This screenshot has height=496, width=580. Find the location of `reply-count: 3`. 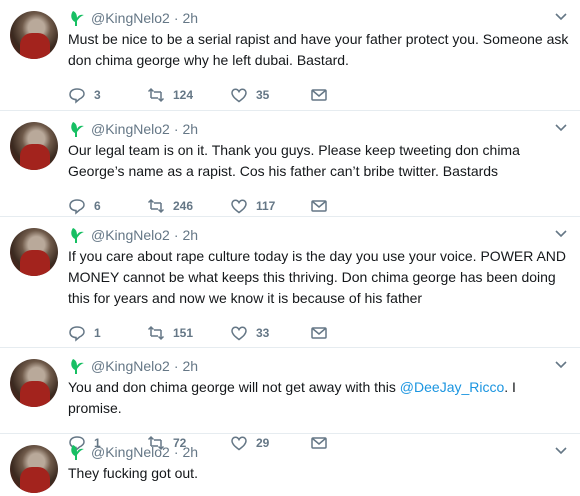

reply-count: 3 is located at coordinates (97, 95).